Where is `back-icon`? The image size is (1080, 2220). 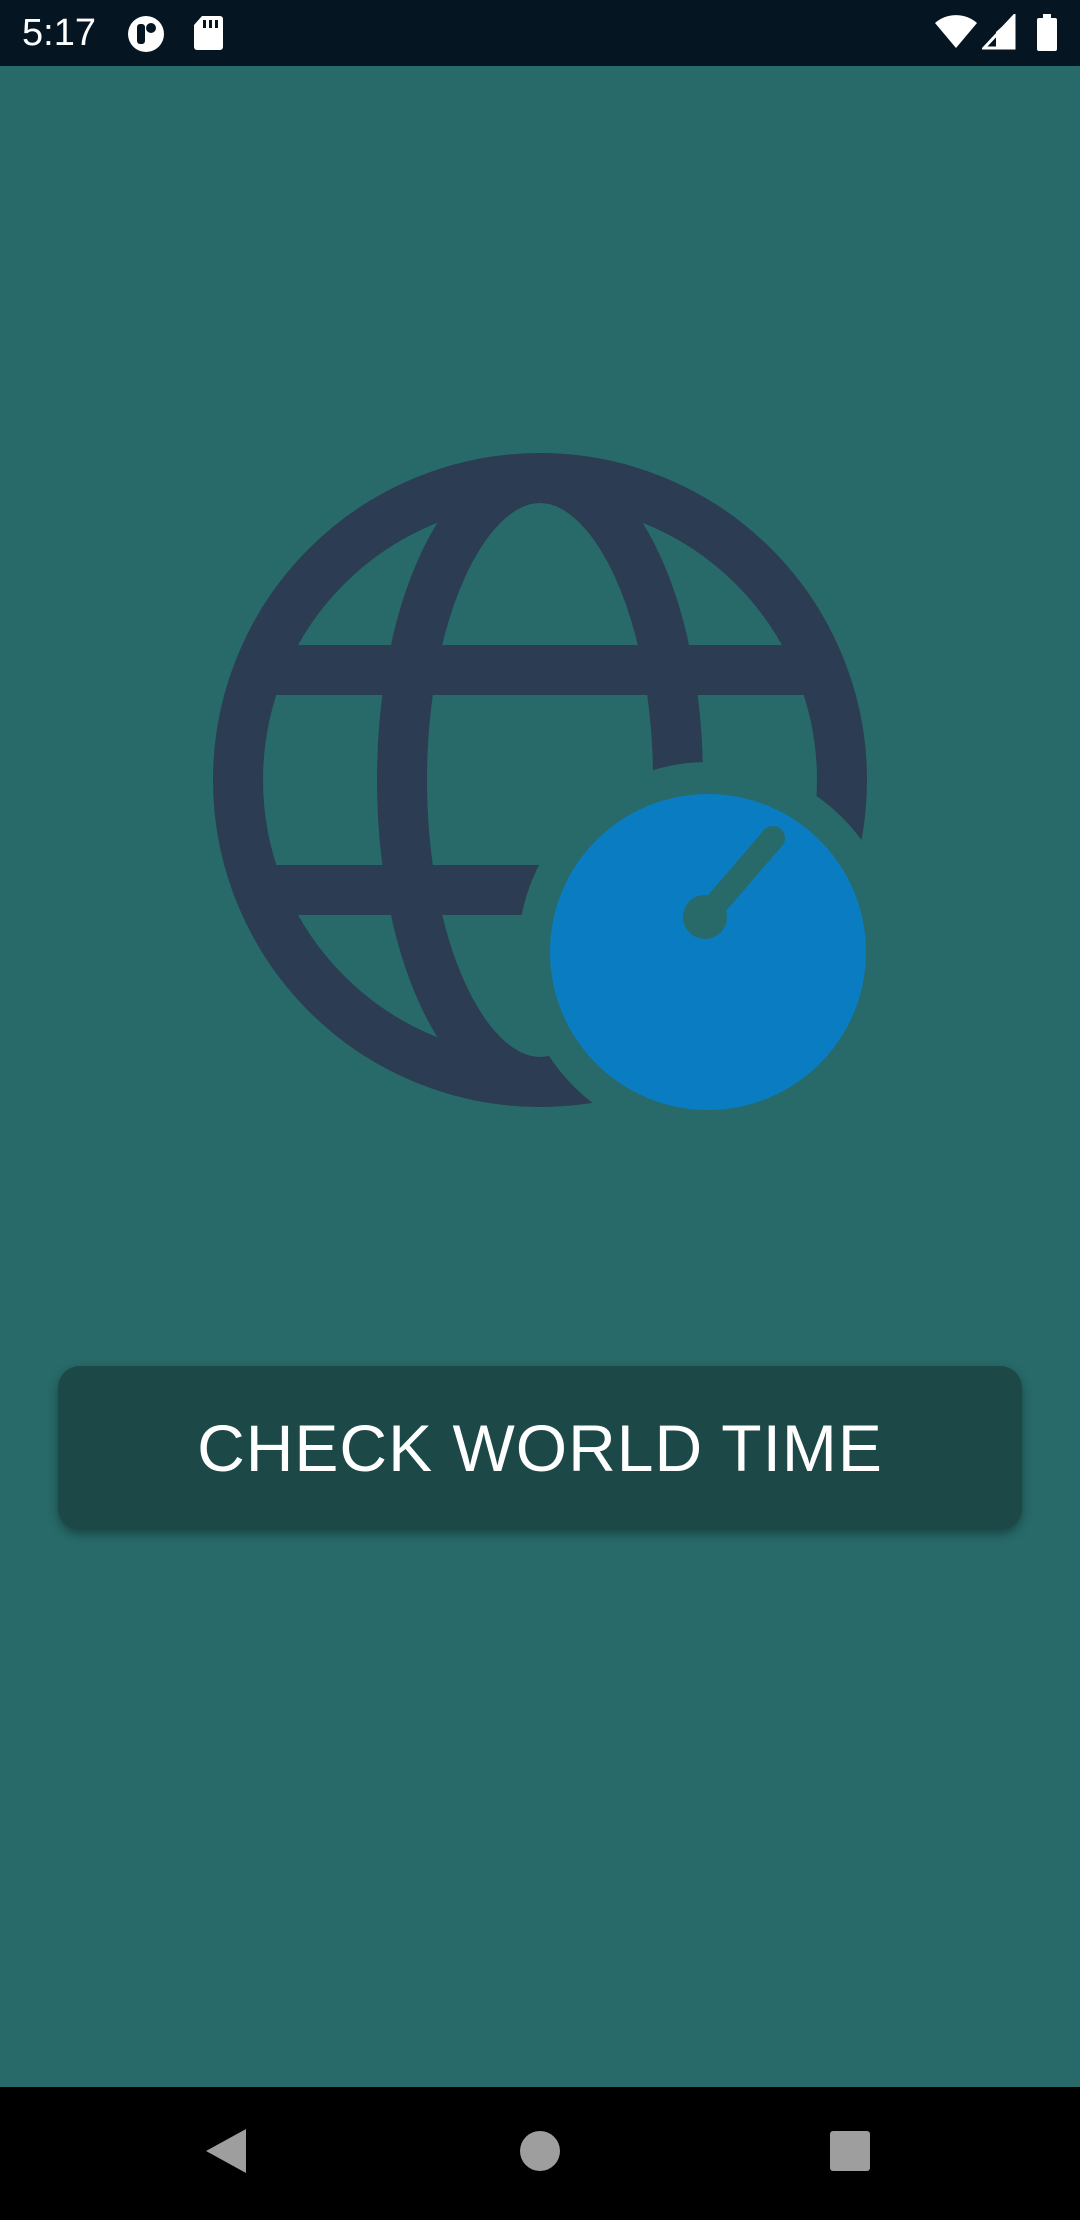
back-icon is located at coordinates (226, 2153).